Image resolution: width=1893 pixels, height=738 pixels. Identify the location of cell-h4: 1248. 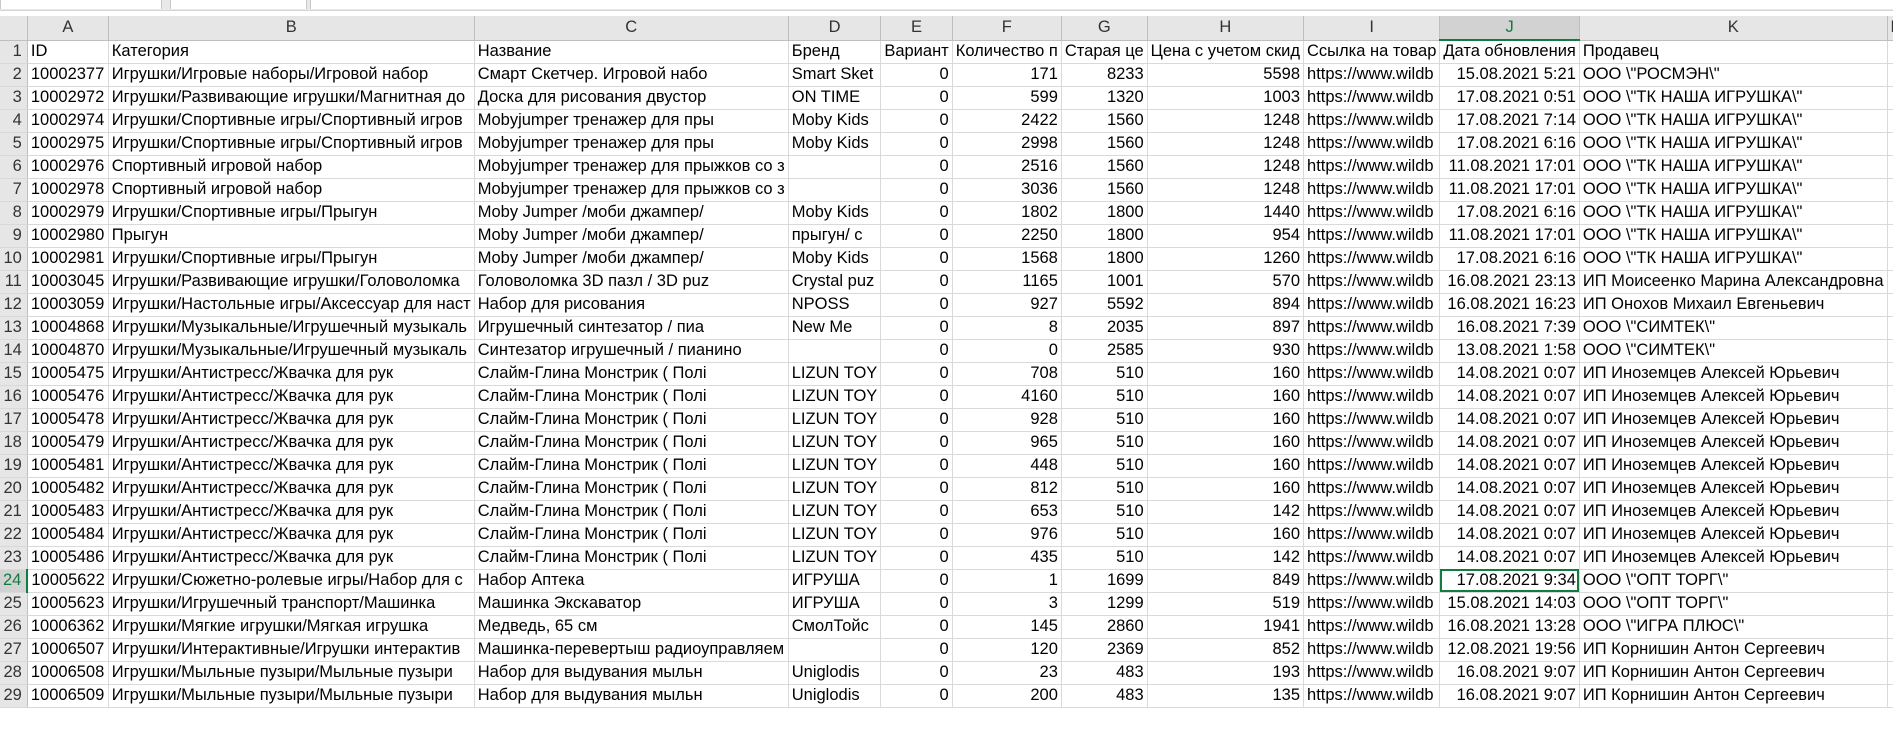
(1226, 121).